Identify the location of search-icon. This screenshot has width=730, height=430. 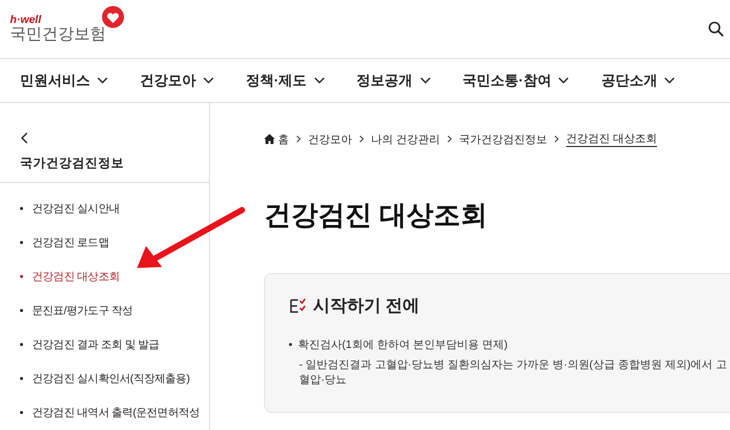
(716, 29).